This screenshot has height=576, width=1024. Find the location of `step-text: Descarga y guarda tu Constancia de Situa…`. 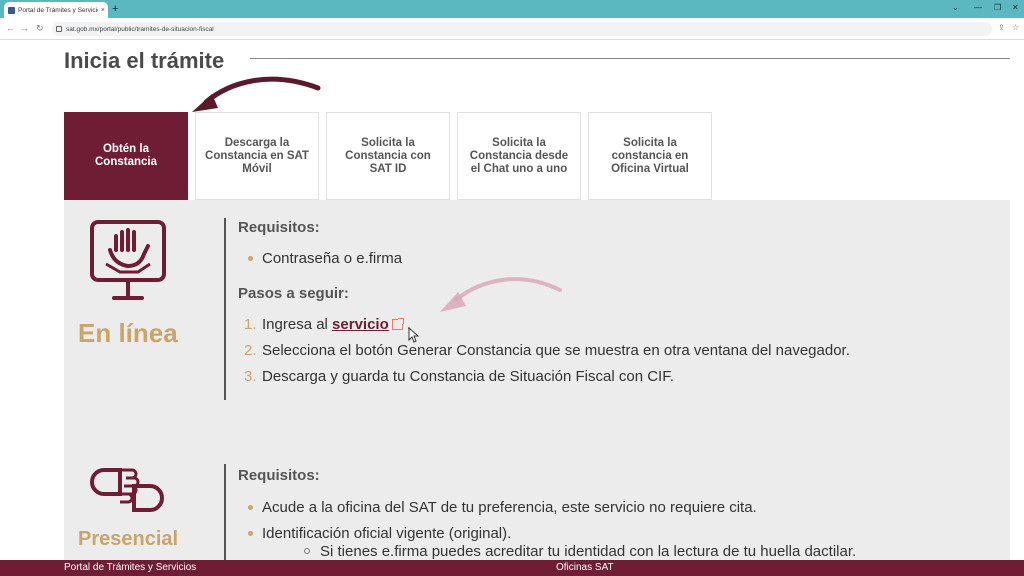

step-text: Descarga y guarda tu Constancia de Situa… is located at coordinates (468, 376).